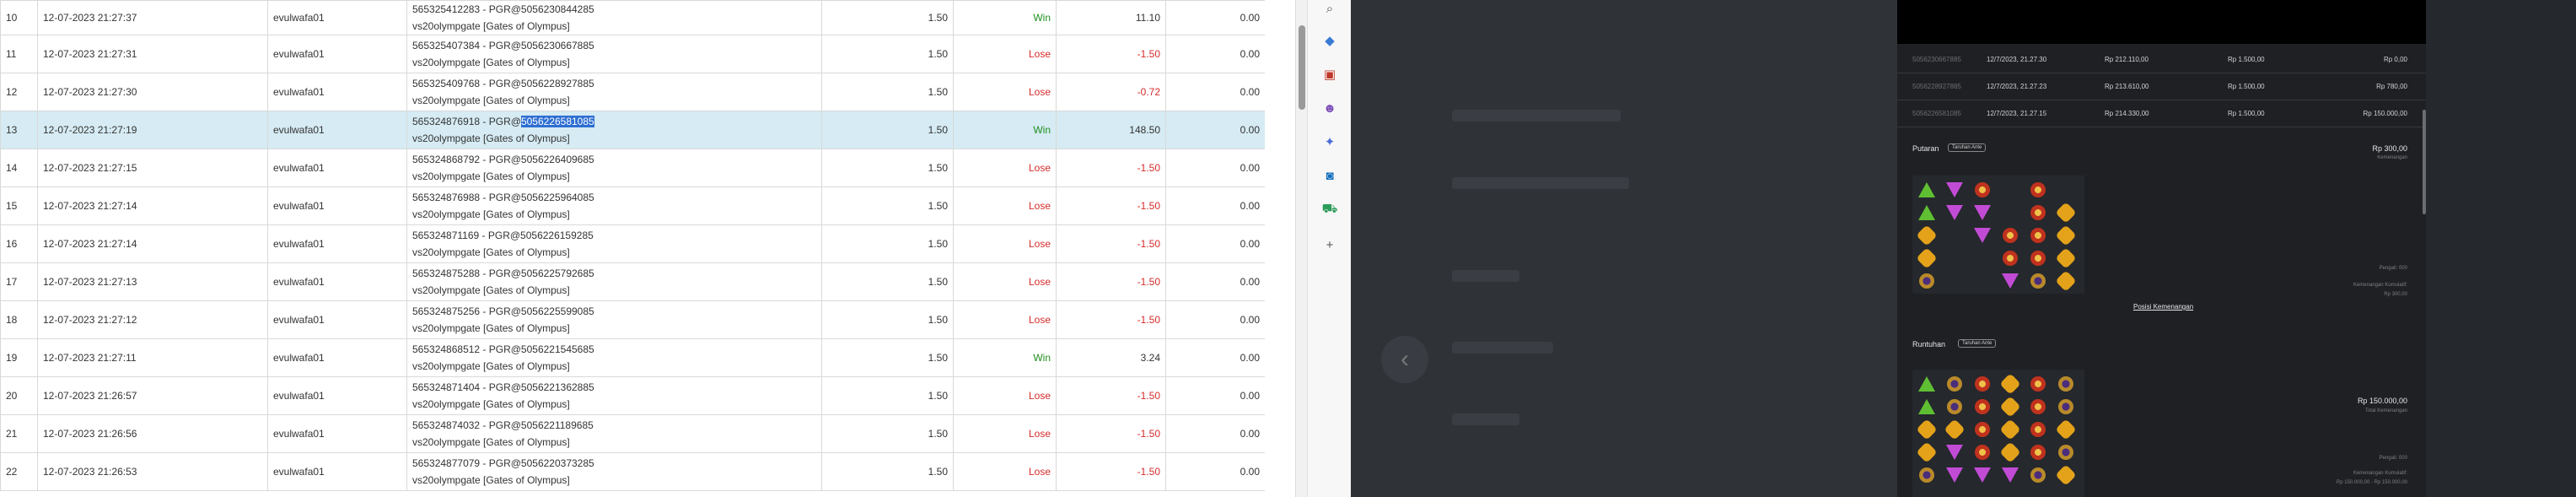  What do you see at coordinates (1301, 248) in the screenshot?
I see `table-scrollbar` at bounding box center [1301, 248].